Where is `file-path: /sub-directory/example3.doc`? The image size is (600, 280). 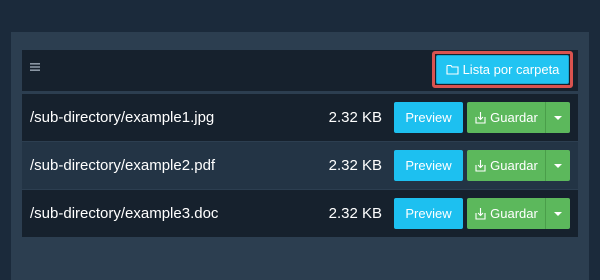
file-path: /sub-directory/example3.doc is located at coordinates (124, 213).